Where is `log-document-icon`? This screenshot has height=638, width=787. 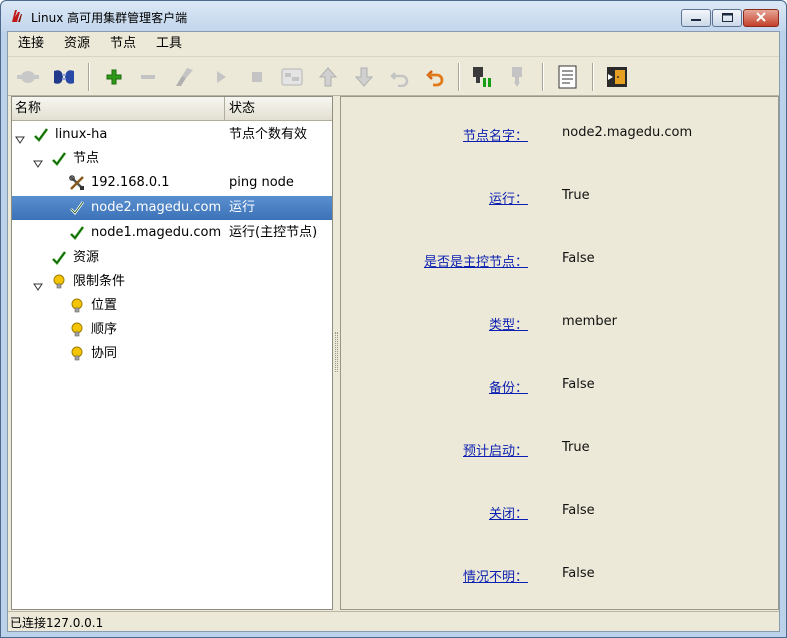
log-document-icon is located at coordinates (568, 77).